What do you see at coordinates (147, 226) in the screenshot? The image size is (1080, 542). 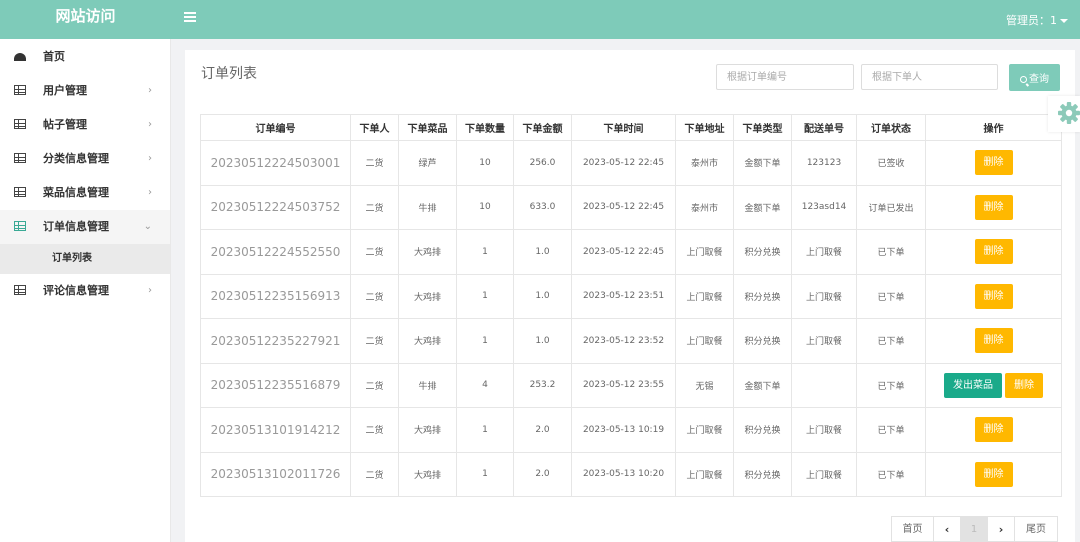 I see `chevron-down-icon: ⌄` at bounding box center [147, 226].